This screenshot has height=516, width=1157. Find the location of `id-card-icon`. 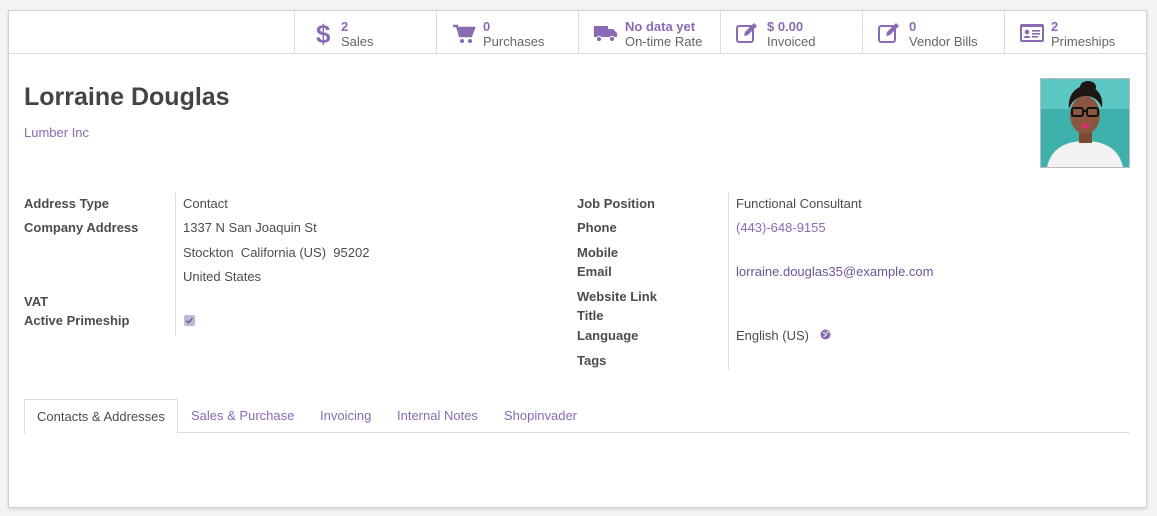

id-card-icon is located at coordinates (1032, 33).